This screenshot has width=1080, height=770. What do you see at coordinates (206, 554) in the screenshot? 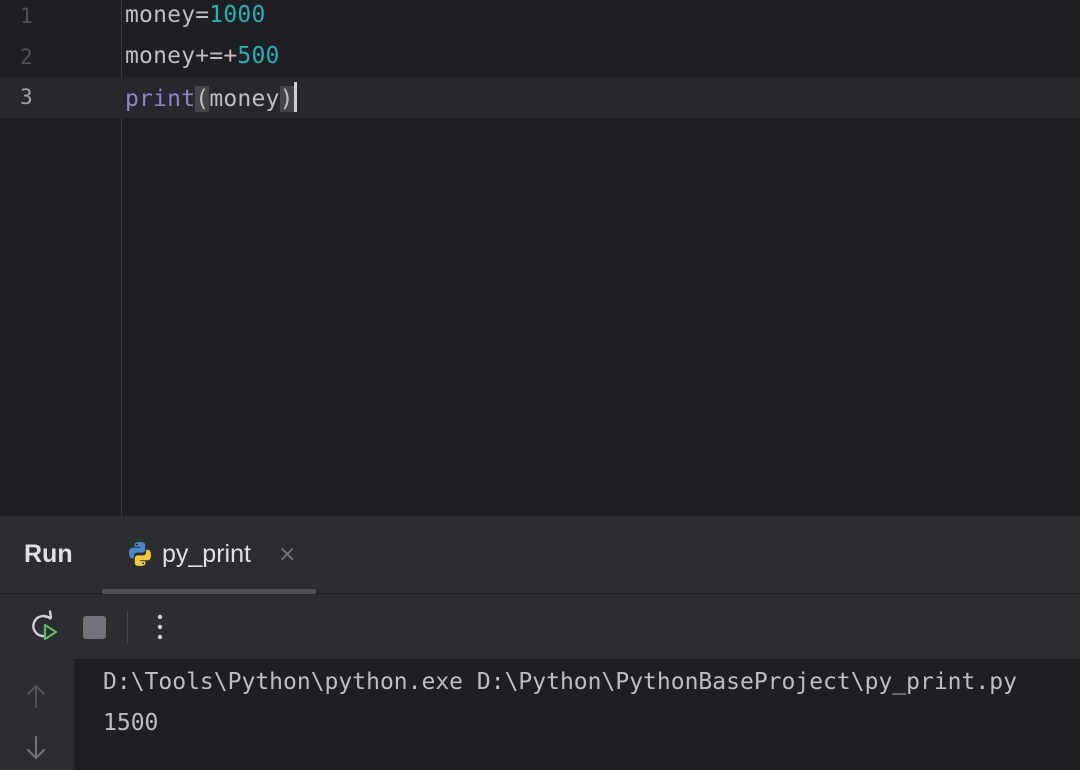
I see `tab-label: py_print` at bounding box center [206, 554].